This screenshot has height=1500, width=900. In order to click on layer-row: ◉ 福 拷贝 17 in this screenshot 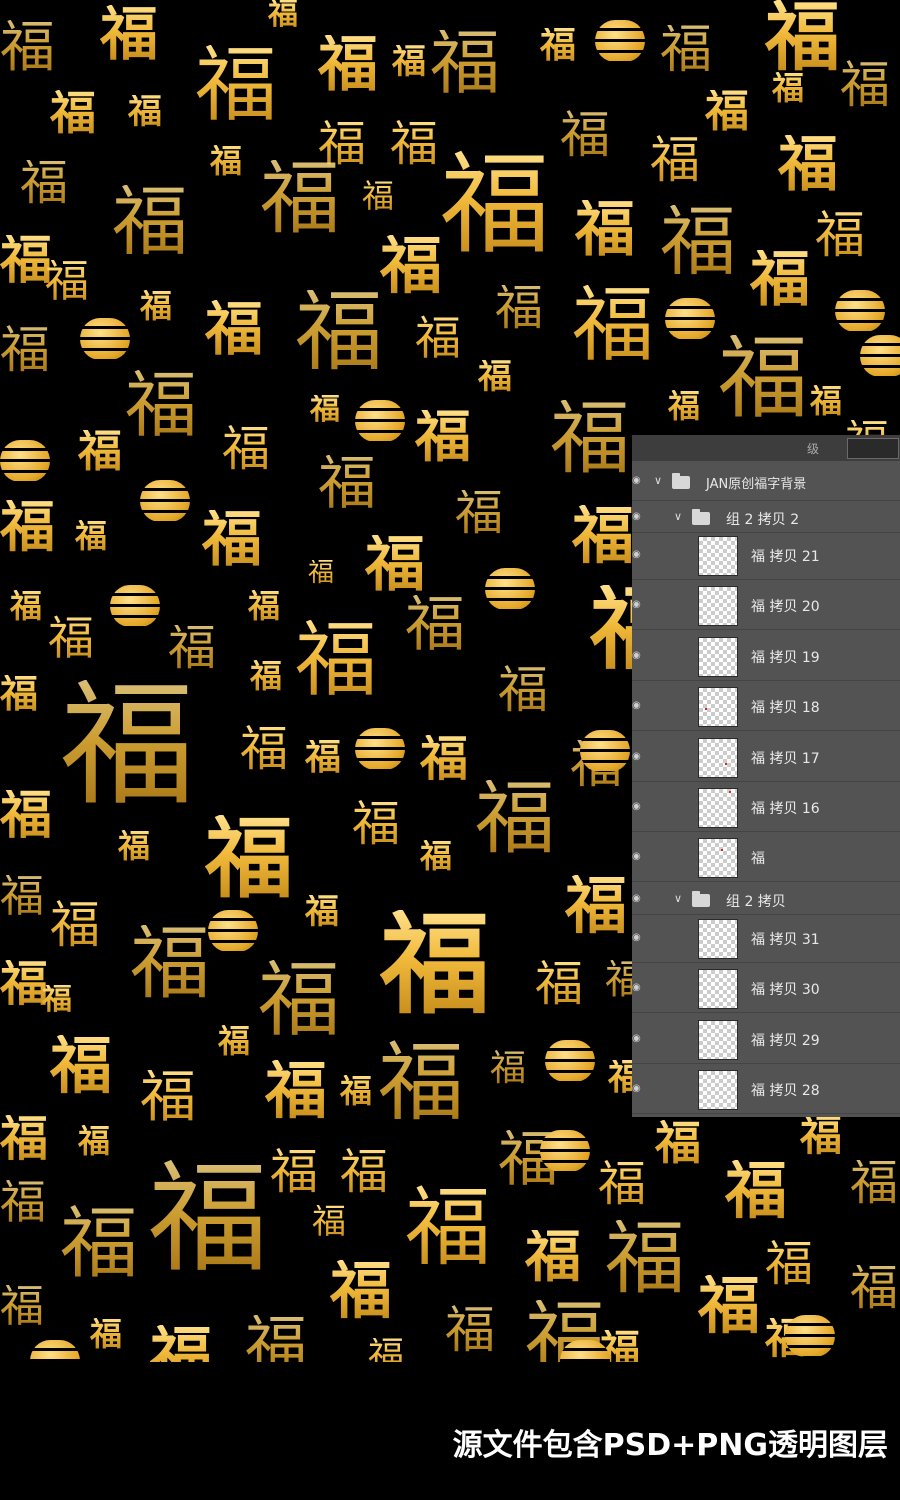, I will do `click(766, 757)`.